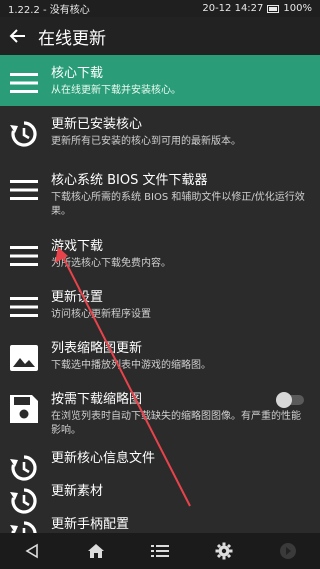 Image resolution: width=320 pixels, height=569 pixels. I want to click on back-triangle-icon, so click(32, 551).